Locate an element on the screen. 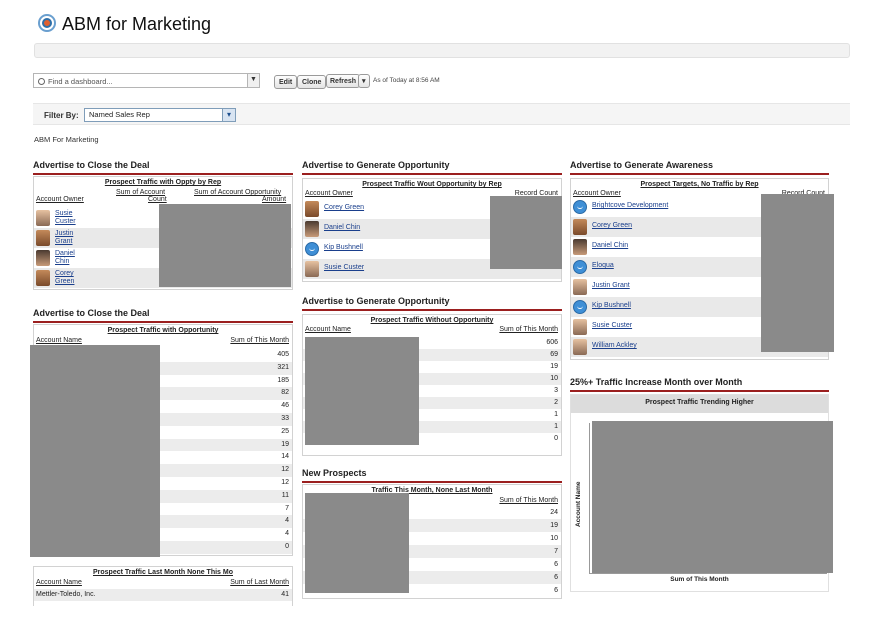  row-value: 46 is located at coordinates (285, 406).